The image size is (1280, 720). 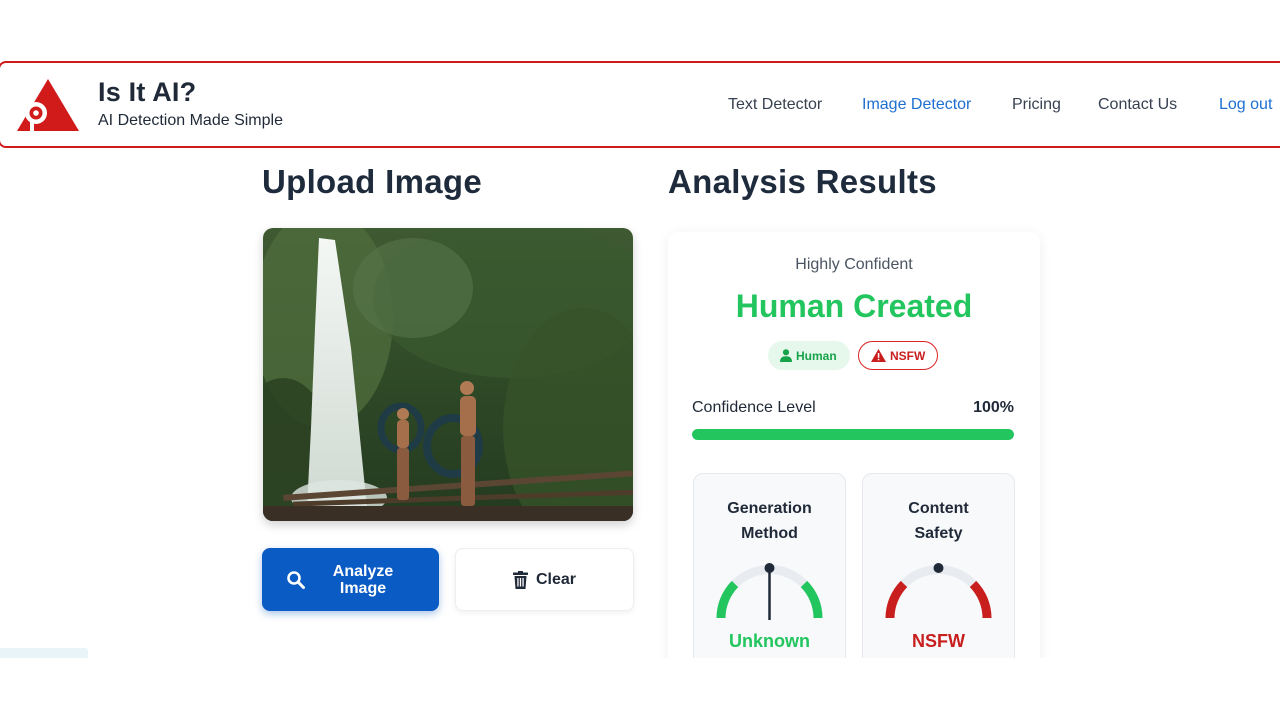 What do you see at coordinates (775, 105) in the screenshot?
I see `nav-text-detector: Text Detector` at bounding box center [775, 105].